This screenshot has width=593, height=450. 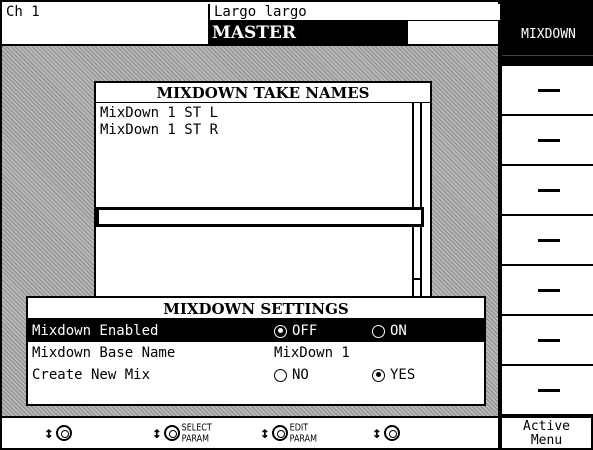 What do you see at coordinates (91, 375) in the screenshot?
I see `setting-label: Create New Mix` at bounding box center [91, 375].